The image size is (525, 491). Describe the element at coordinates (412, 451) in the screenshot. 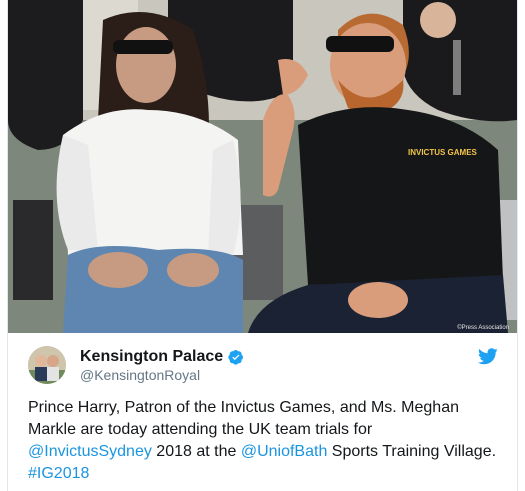

I see `tweet-text-segment: Sports Training Village.` at that location.